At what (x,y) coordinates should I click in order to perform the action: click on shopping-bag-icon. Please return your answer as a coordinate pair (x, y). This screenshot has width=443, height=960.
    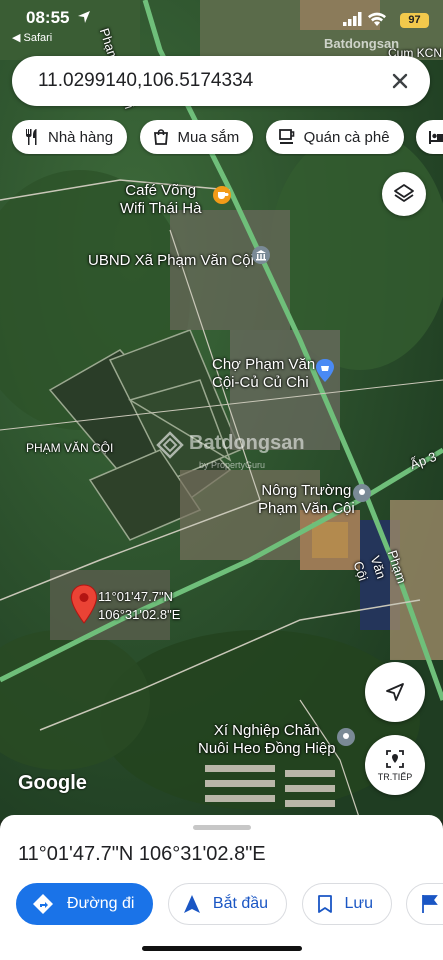
    Looking at the image, I should click on (160, 137).